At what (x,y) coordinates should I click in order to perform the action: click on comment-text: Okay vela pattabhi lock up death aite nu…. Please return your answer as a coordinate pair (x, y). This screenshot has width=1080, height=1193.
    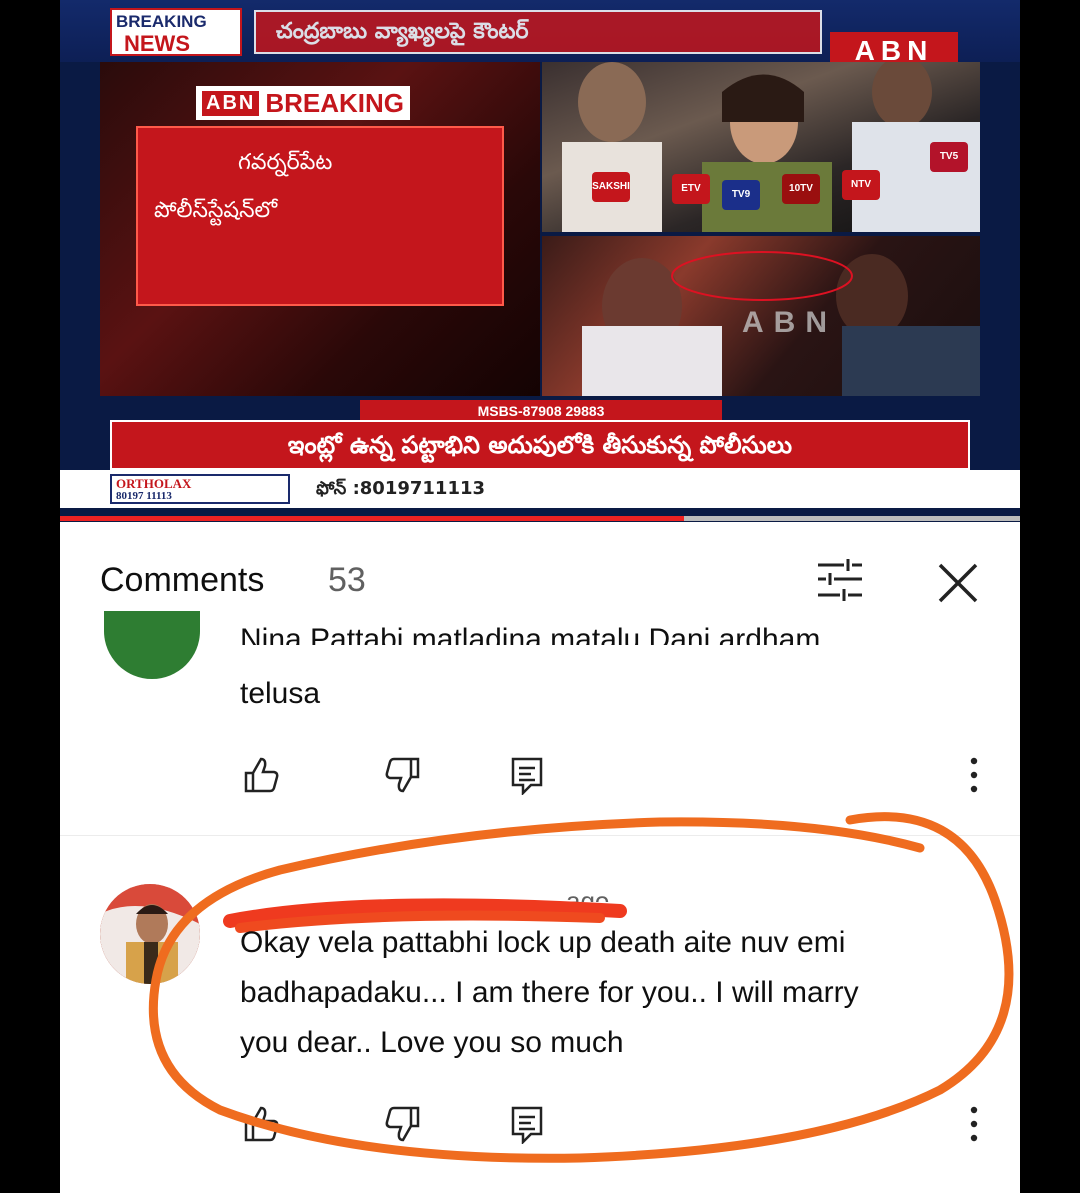
    Looking at the image, I should click on (600, 993).